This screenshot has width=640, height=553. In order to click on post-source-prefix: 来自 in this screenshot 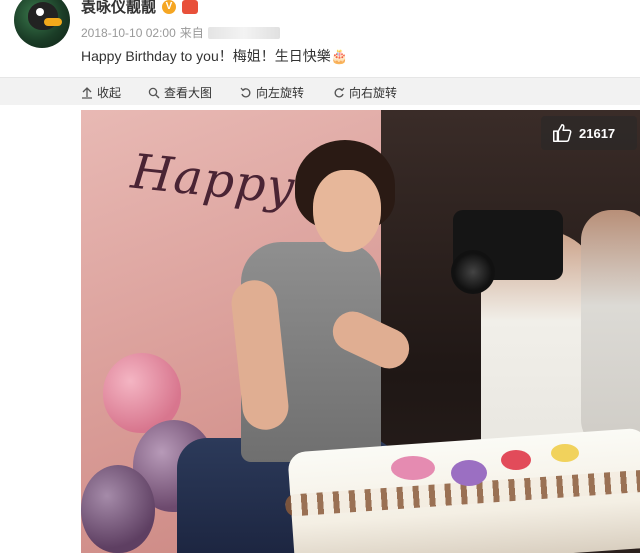, I will do `click(191, 33)`.